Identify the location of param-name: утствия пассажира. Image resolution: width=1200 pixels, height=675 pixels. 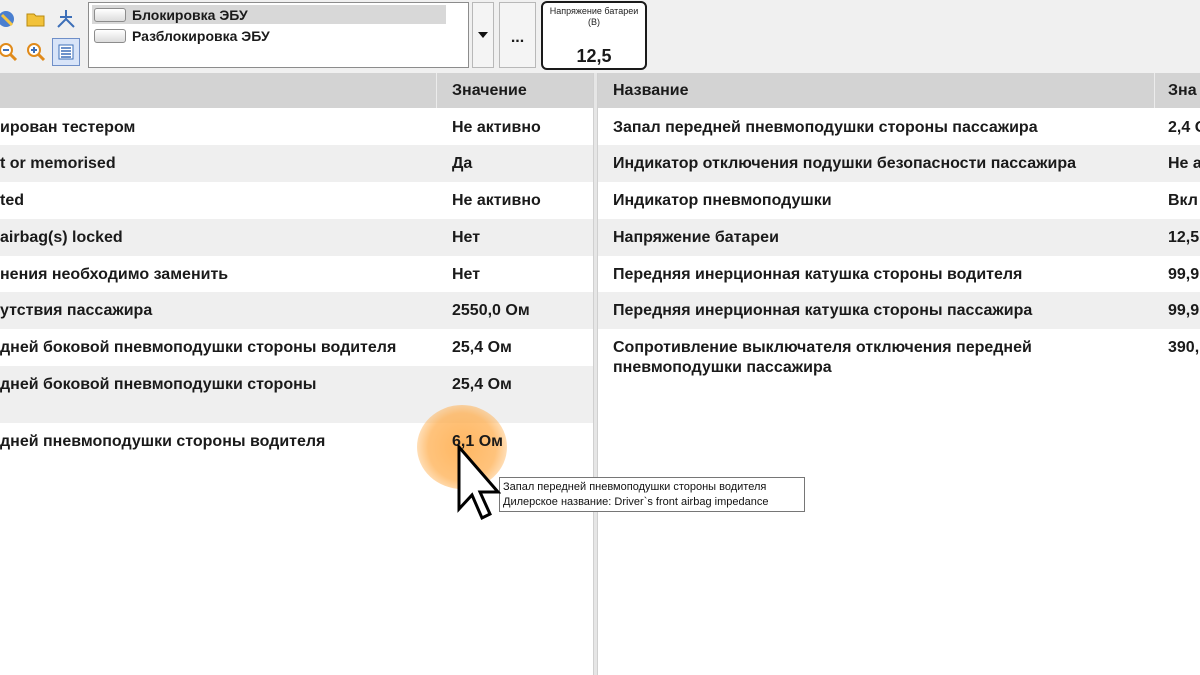
(76, 310).